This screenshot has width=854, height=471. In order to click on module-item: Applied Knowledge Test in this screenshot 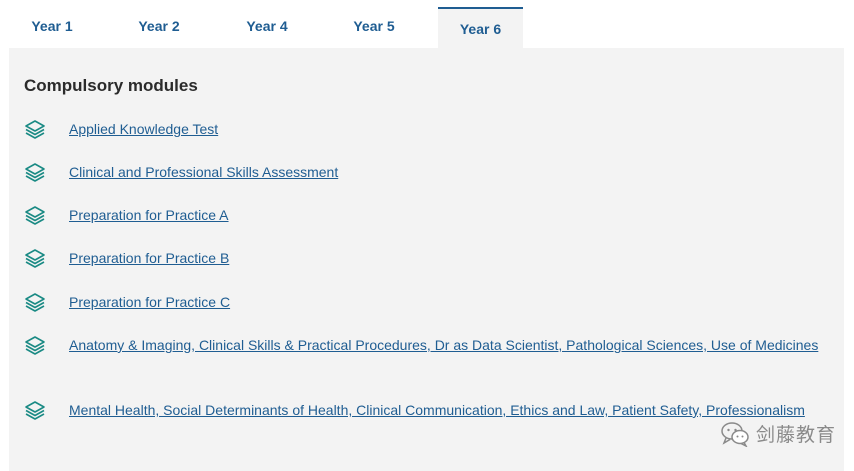, I will do `click(428, 129)`.